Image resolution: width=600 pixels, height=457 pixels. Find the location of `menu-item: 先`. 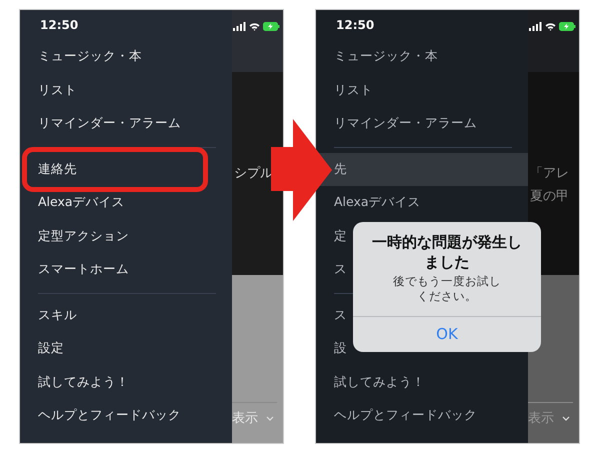

menu-item: 先 is located at coordinates (422, 169).